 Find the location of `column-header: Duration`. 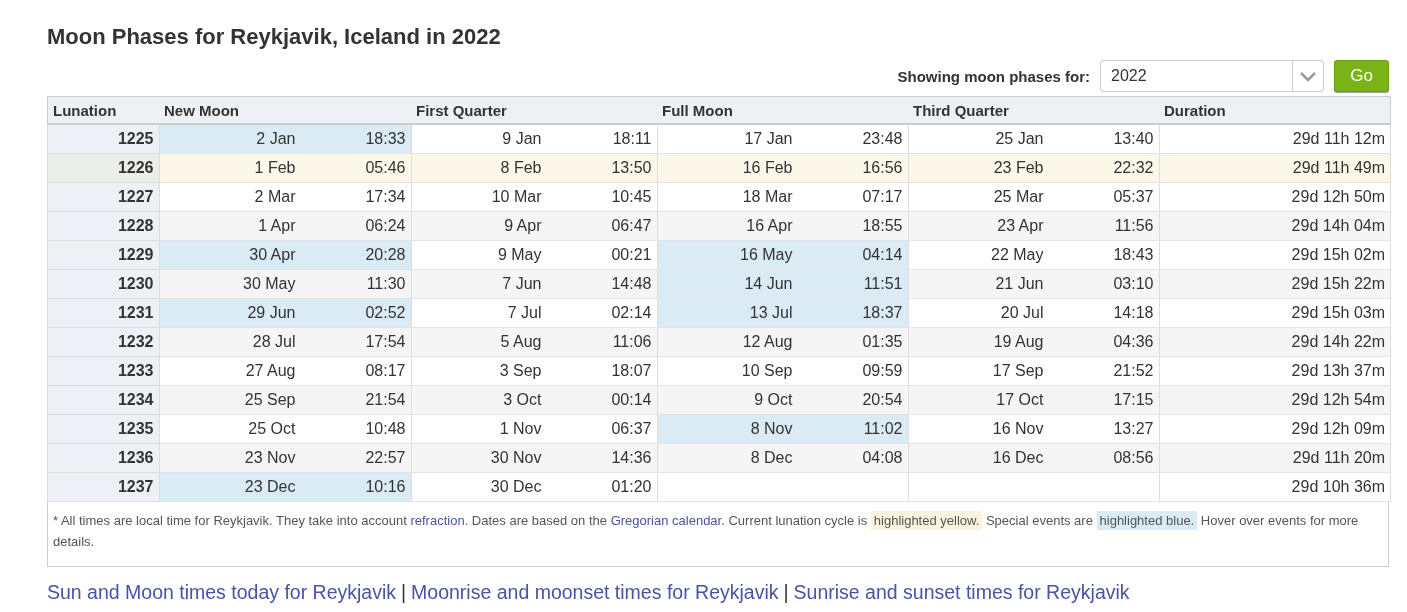

column-header: Duration is located at coordinates (1275, 110).